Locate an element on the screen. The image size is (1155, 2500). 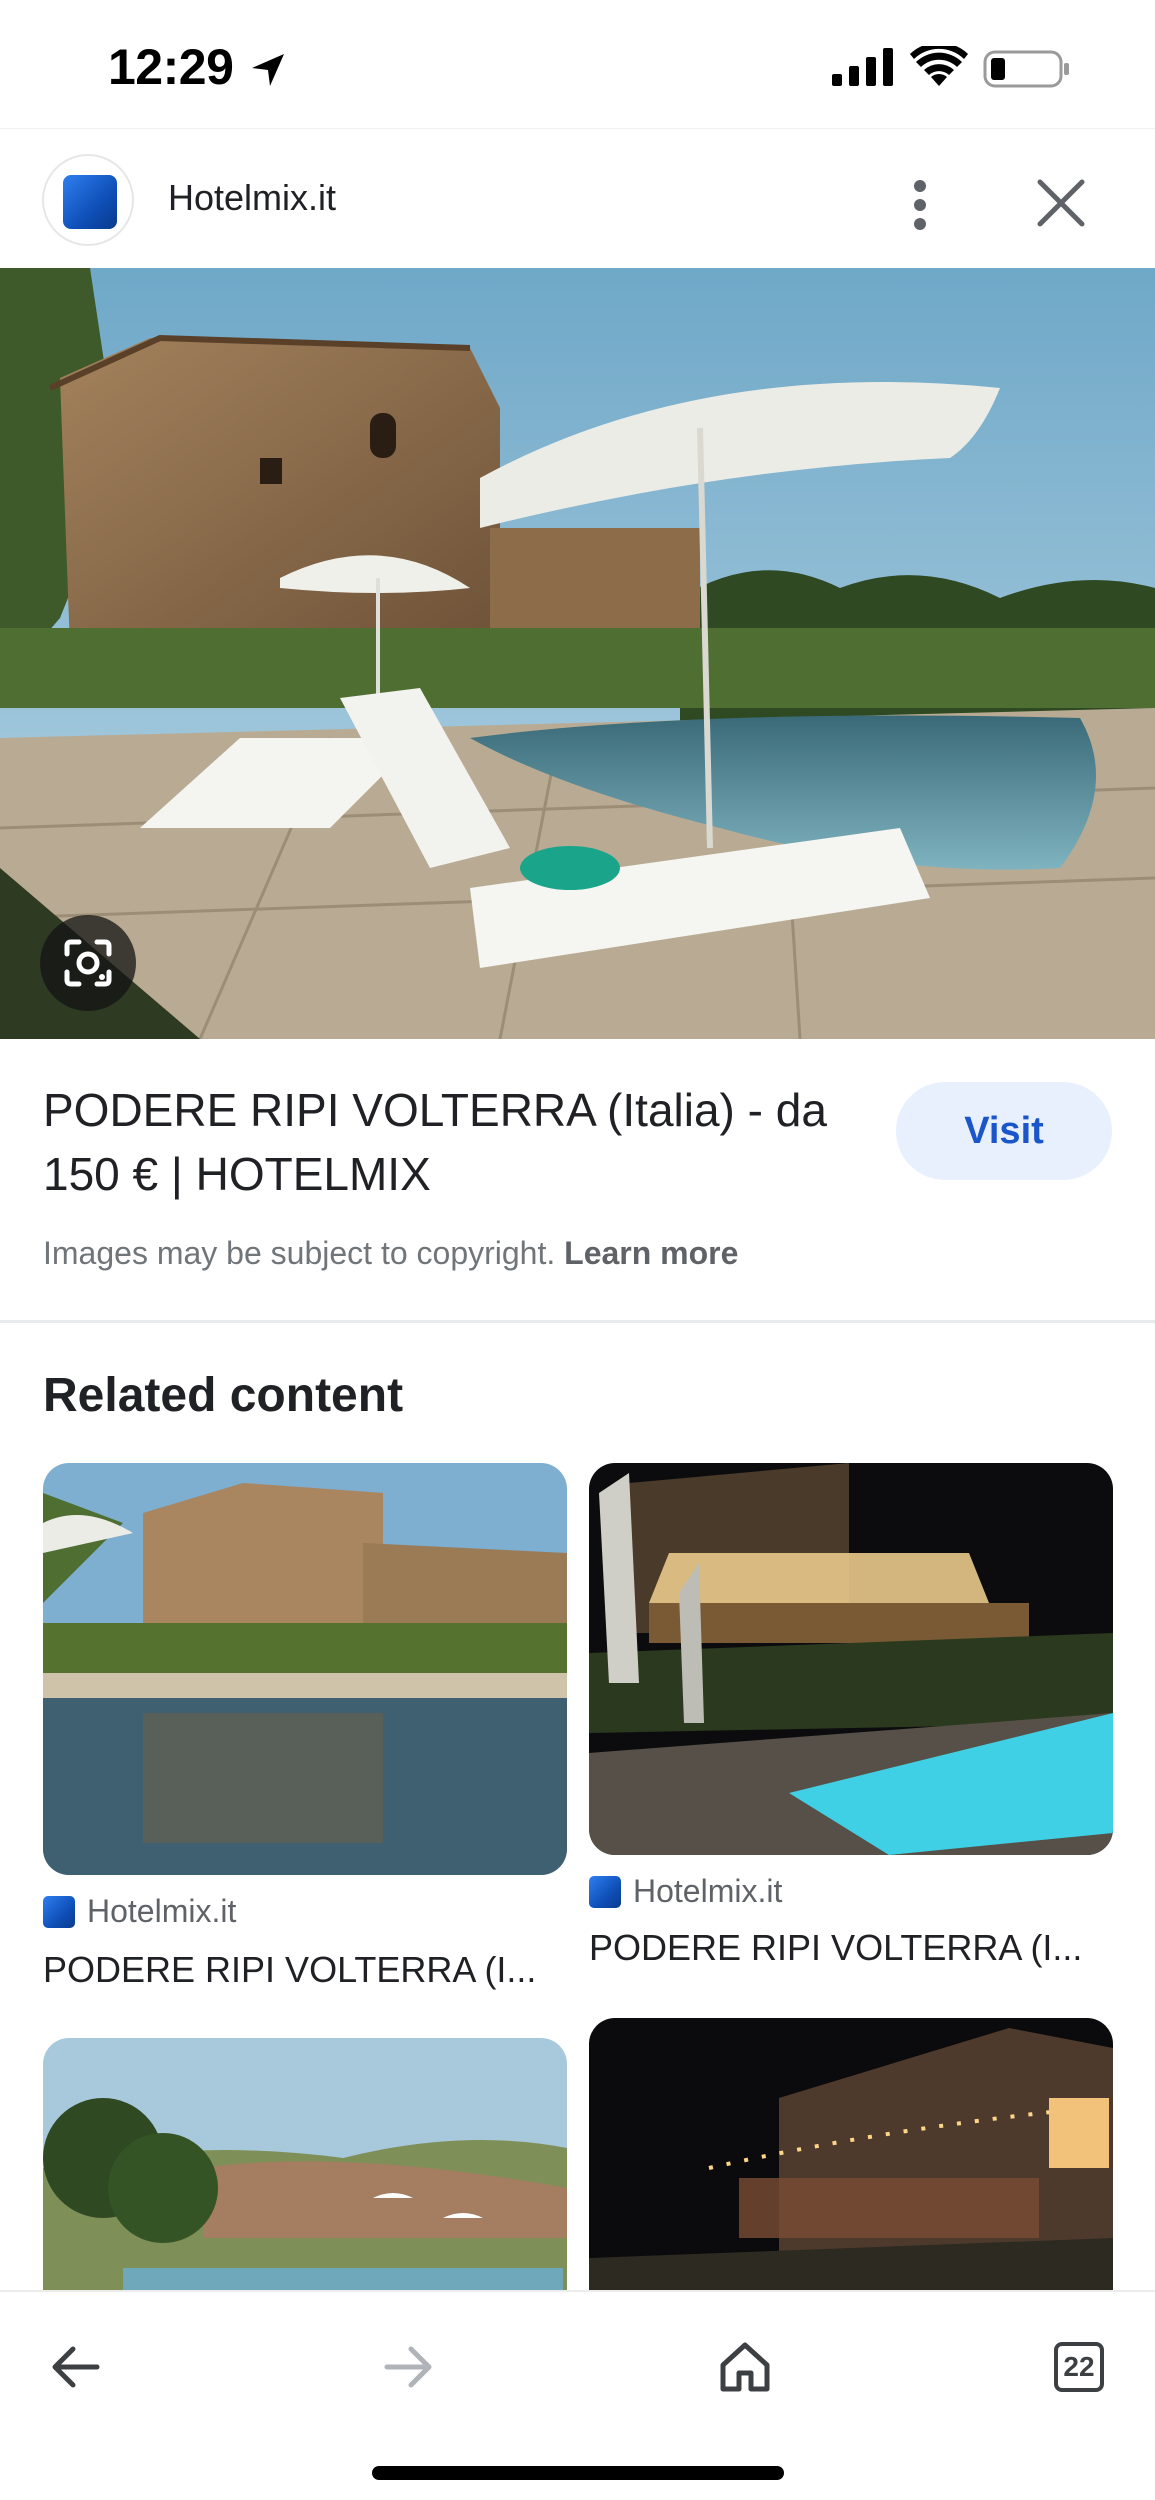
visit-button: Visit is located at coordinates (1004, 1131).